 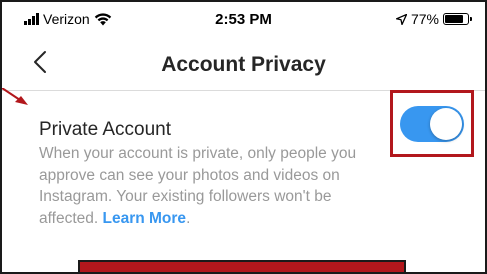 What do you see at coordinates (243, 19) in the screenshot?
I see `status-bar: Verizon 2:53 PM 77%` at bounding box center [243, 19].